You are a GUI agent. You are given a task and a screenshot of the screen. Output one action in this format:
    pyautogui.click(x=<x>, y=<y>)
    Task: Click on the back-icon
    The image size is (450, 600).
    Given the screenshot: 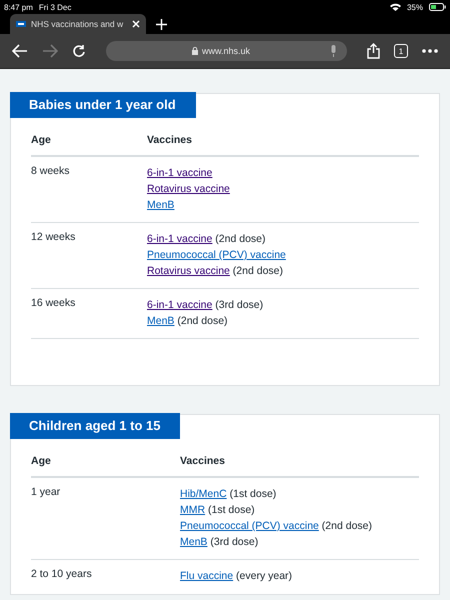 What is the action you would take?
    pyautogui.click(x=20, y=51)
    